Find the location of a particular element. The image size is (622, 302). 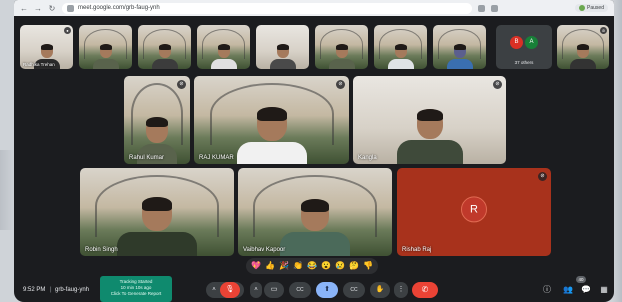

avatar: A is located at coordinates (531, 42).